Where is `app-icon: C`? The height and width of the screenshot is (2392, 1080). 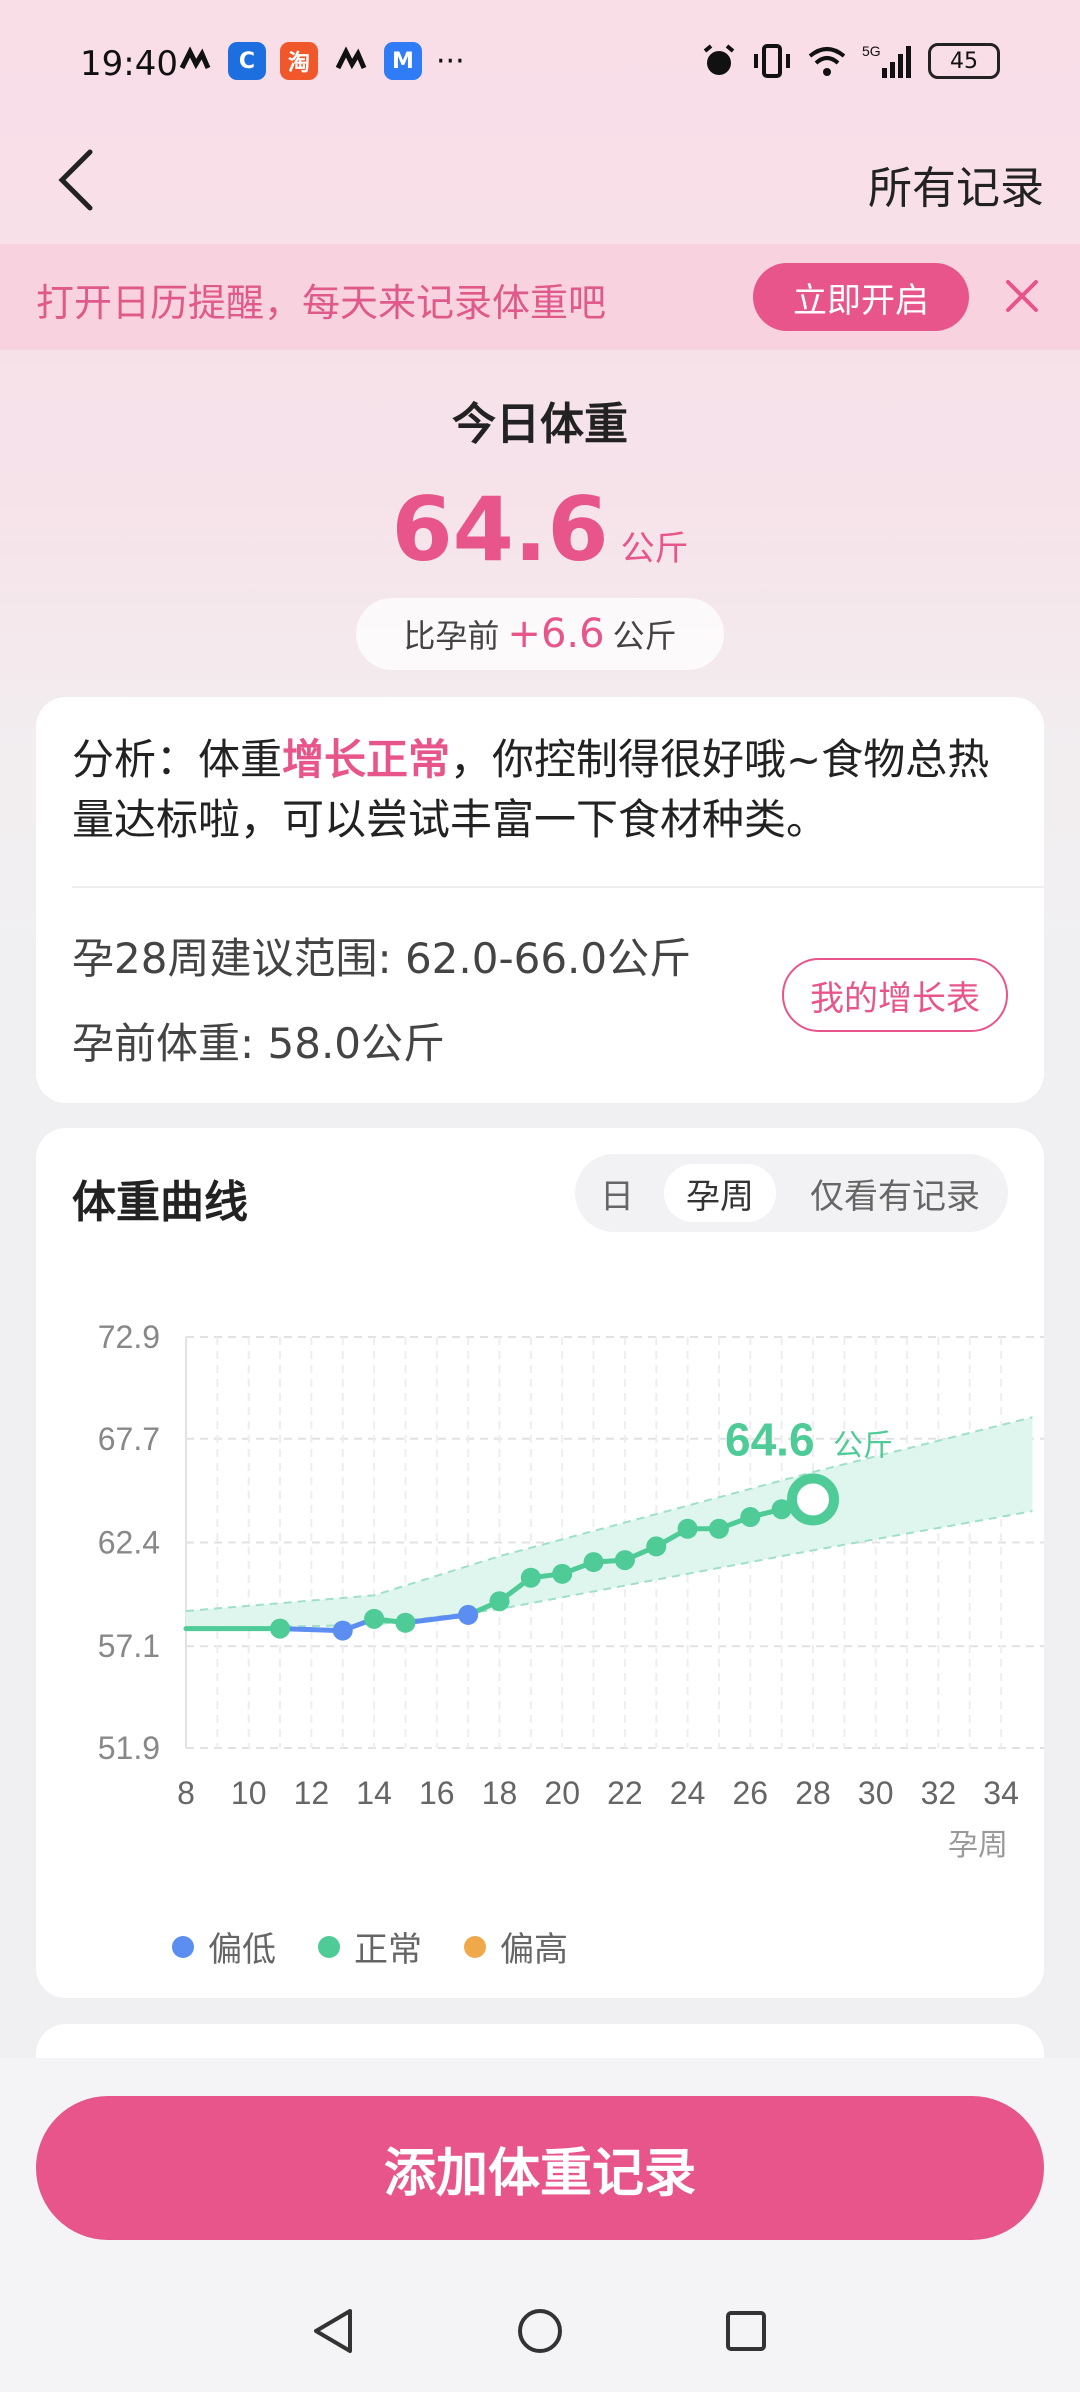 app-icon: C is located at coordinates (247, 61).